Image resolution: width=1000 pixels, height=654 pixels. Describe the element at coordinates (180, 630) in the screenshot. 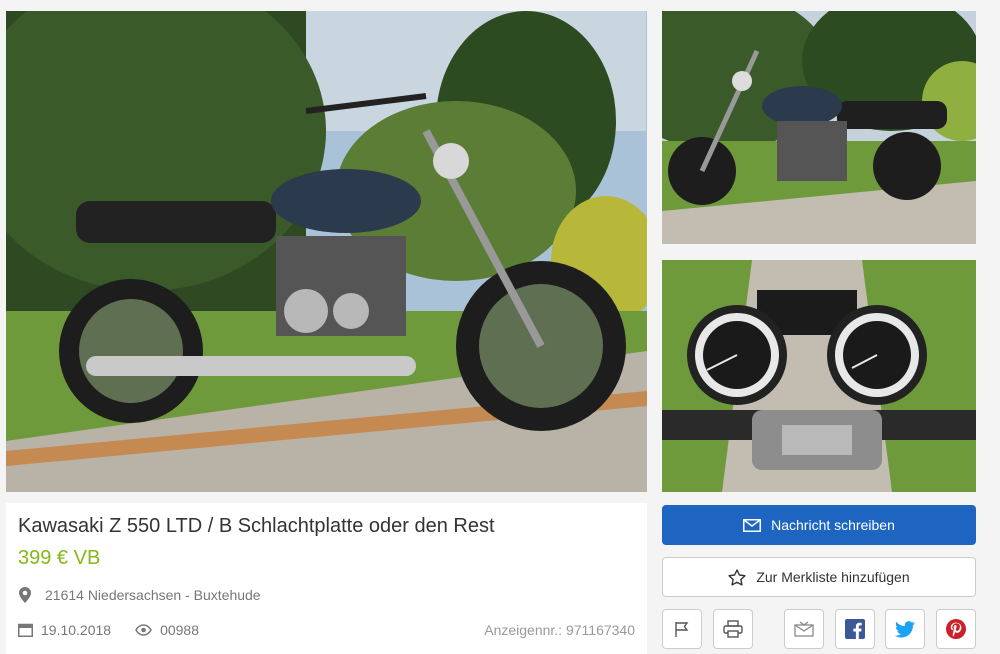

I see `views-count: 00988` at that location.